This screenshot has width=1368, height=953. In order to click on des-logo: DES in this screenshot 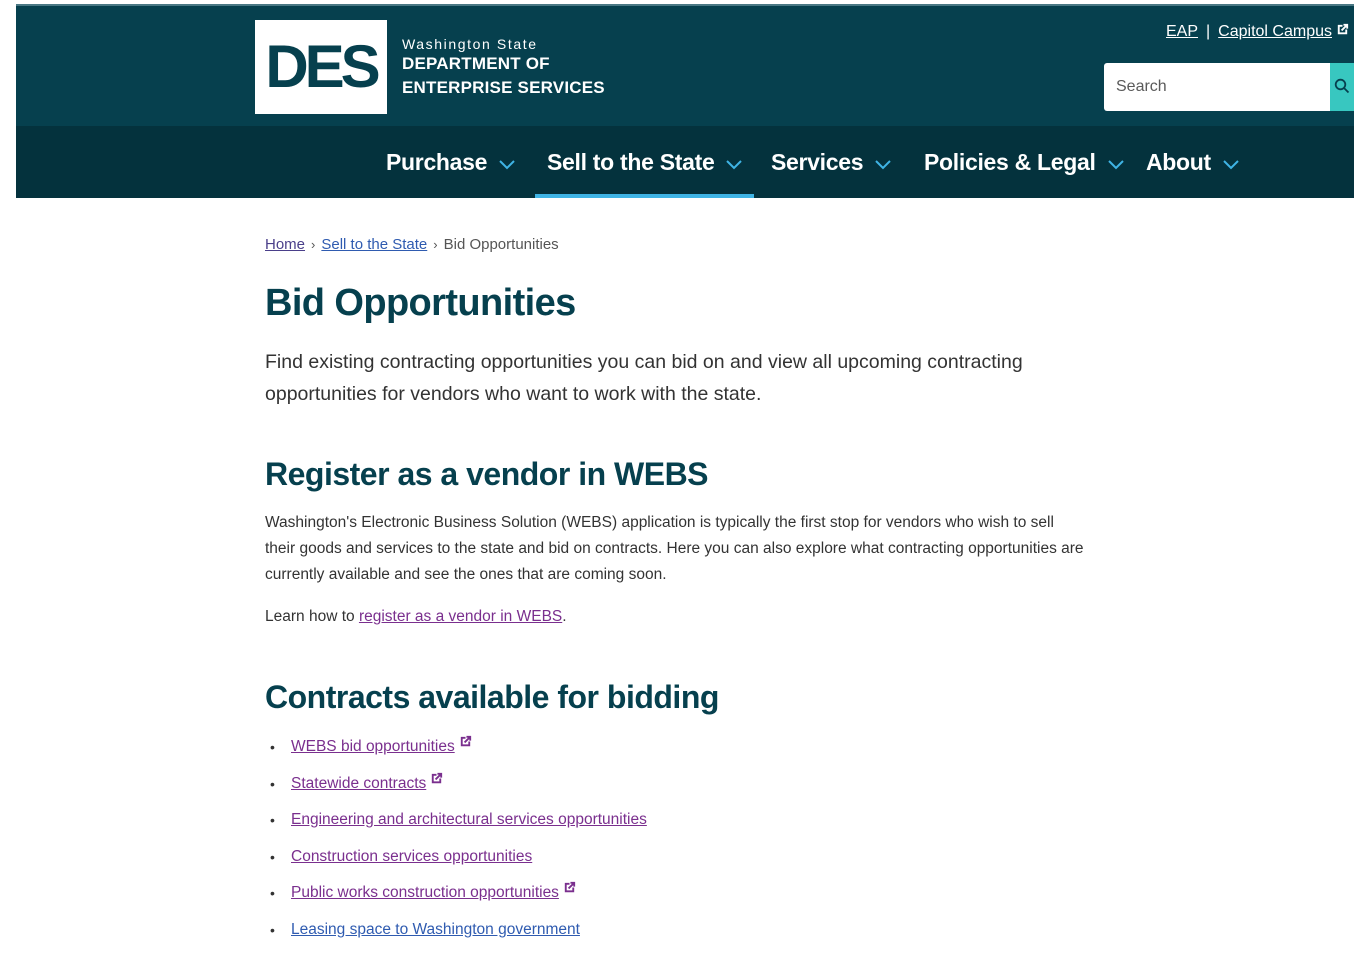, I will do `click(321, 67)`.